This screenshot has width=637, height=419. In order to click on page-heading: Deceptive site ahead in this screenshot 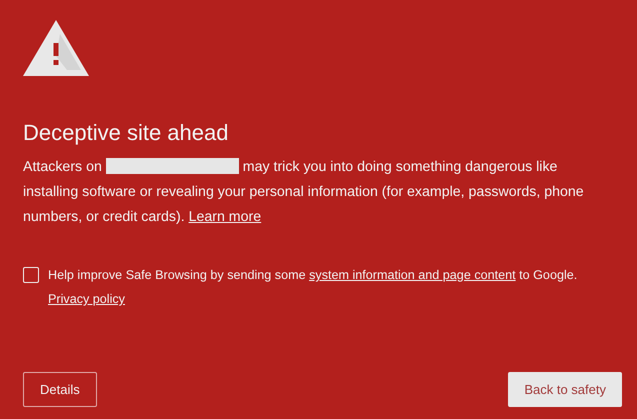, I will do `click(126, 133)`.